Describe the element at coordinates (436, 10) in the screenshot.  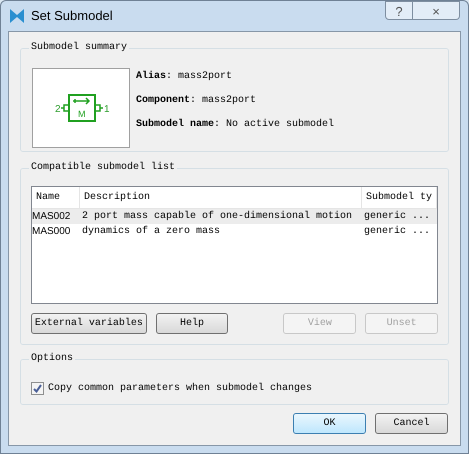
I see `close-button: ×` at that location.